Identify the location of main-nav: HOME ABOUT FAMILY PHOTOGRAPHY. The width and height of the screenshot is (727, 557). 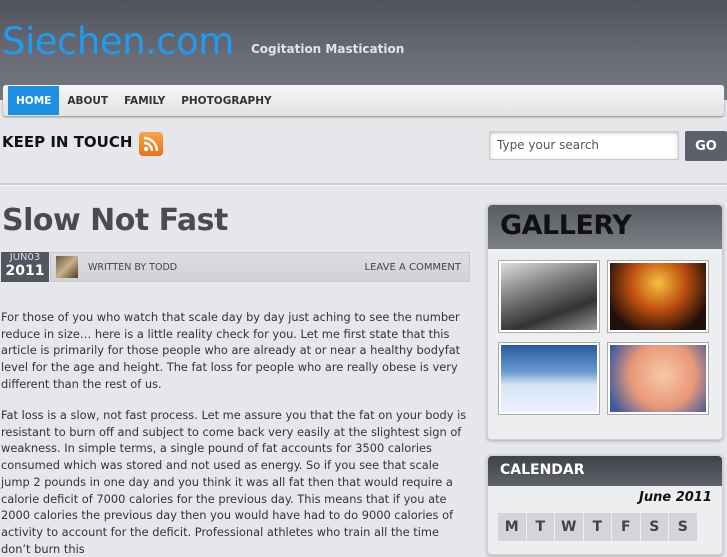
(363, 100).